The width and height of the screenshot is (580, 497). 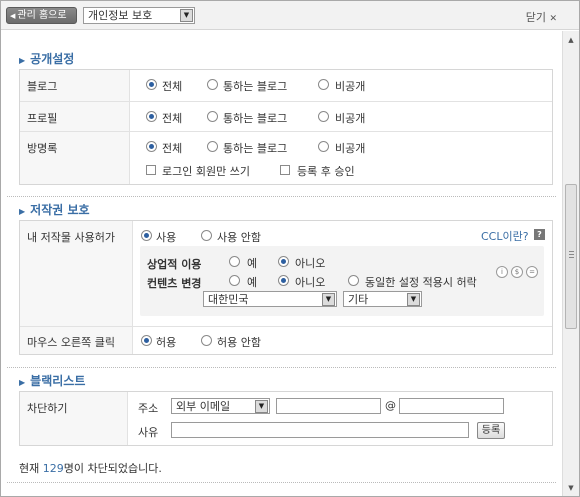 What do you see at coordinates (328, 406) in the screenshot?
I see `email-id-input` at bounding box center [328, 406].